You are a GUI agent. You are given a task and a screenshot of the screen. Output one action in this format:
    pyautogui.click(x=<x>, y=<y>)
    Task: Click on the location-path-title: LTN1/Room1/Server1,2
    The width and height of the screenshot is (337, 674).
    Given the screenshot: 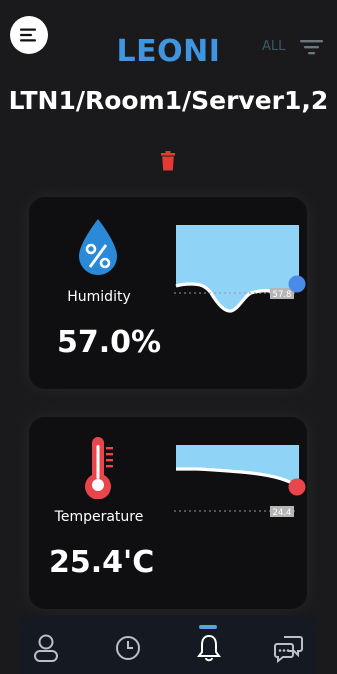 What is the action you would take?
    pyautogui.click(x=168, y=100)
    